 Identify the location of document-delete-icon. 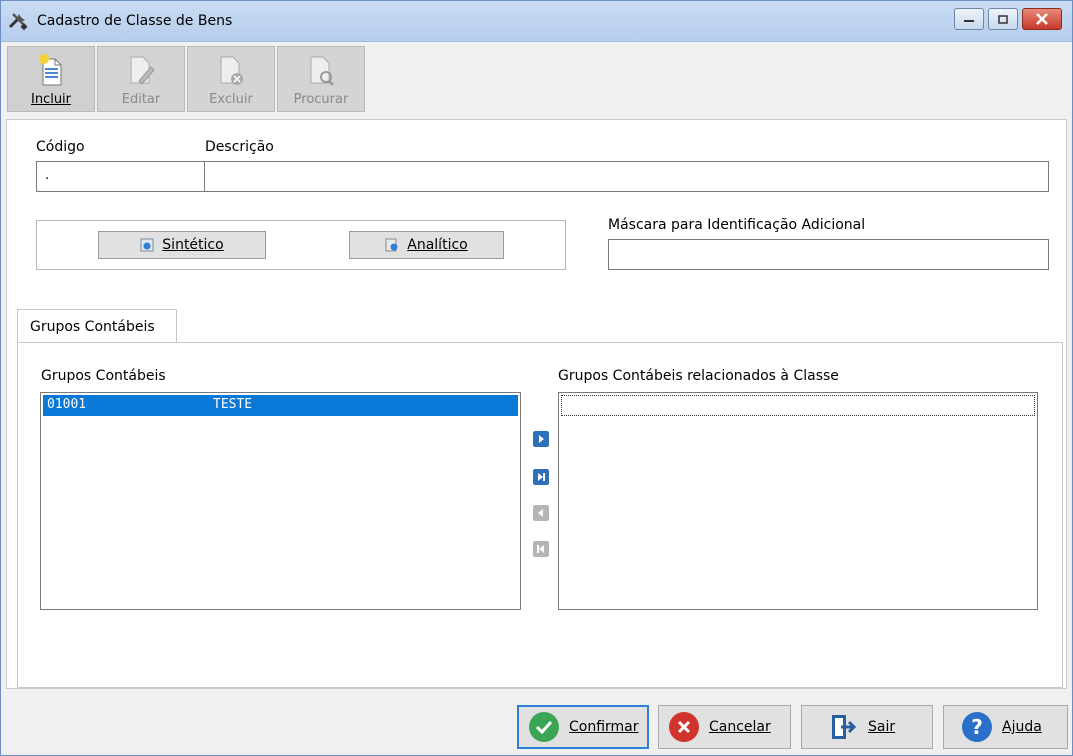
(231, 70).